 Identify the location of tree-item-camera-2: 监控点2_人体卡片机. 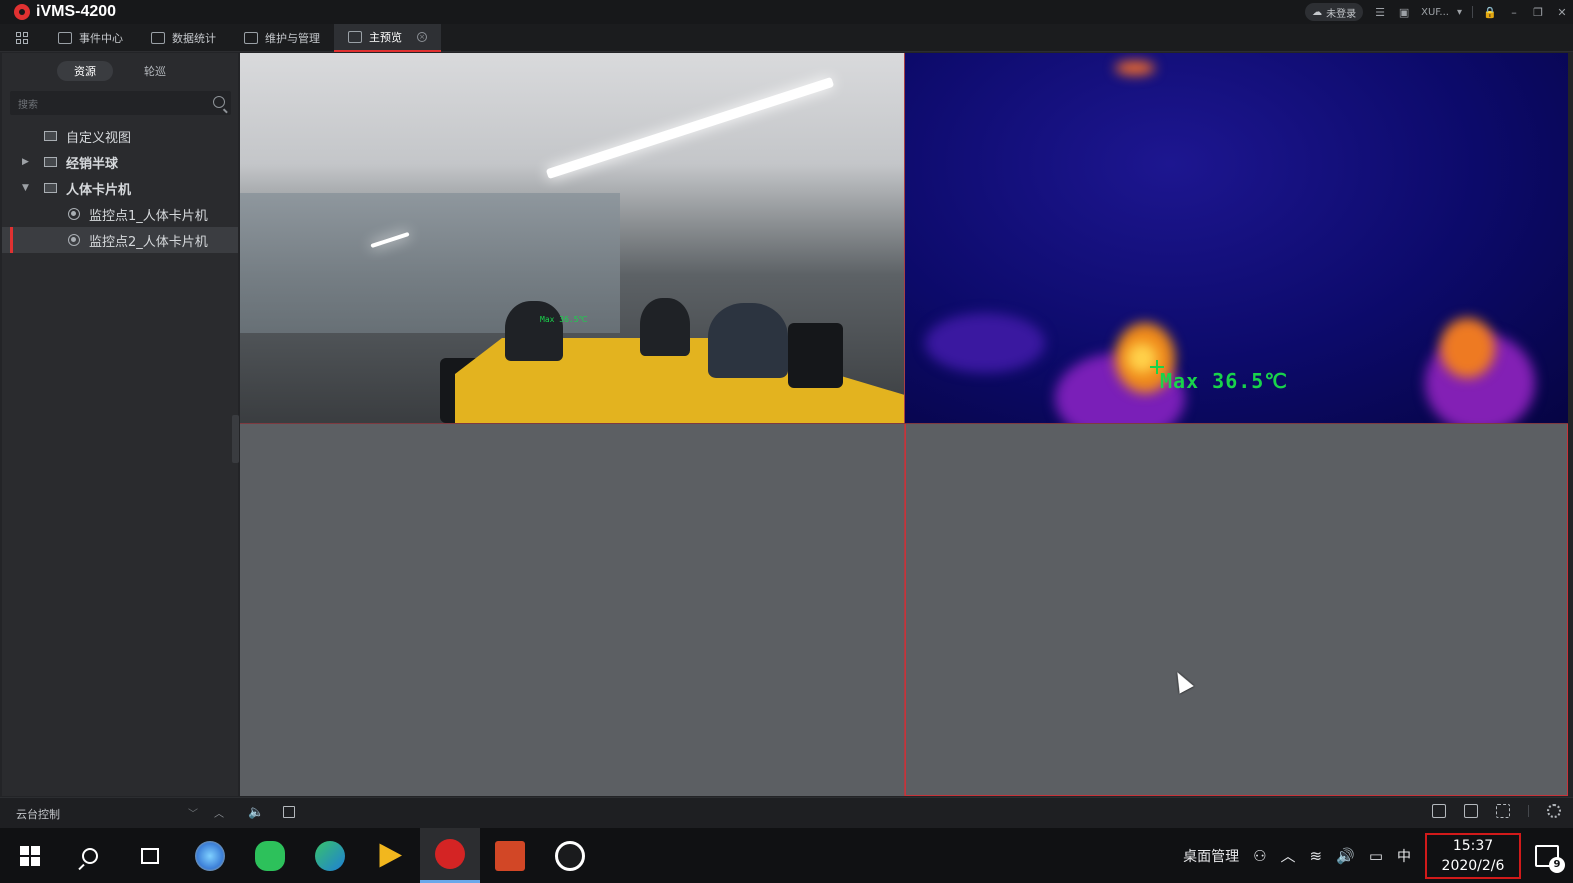
(120, 240).